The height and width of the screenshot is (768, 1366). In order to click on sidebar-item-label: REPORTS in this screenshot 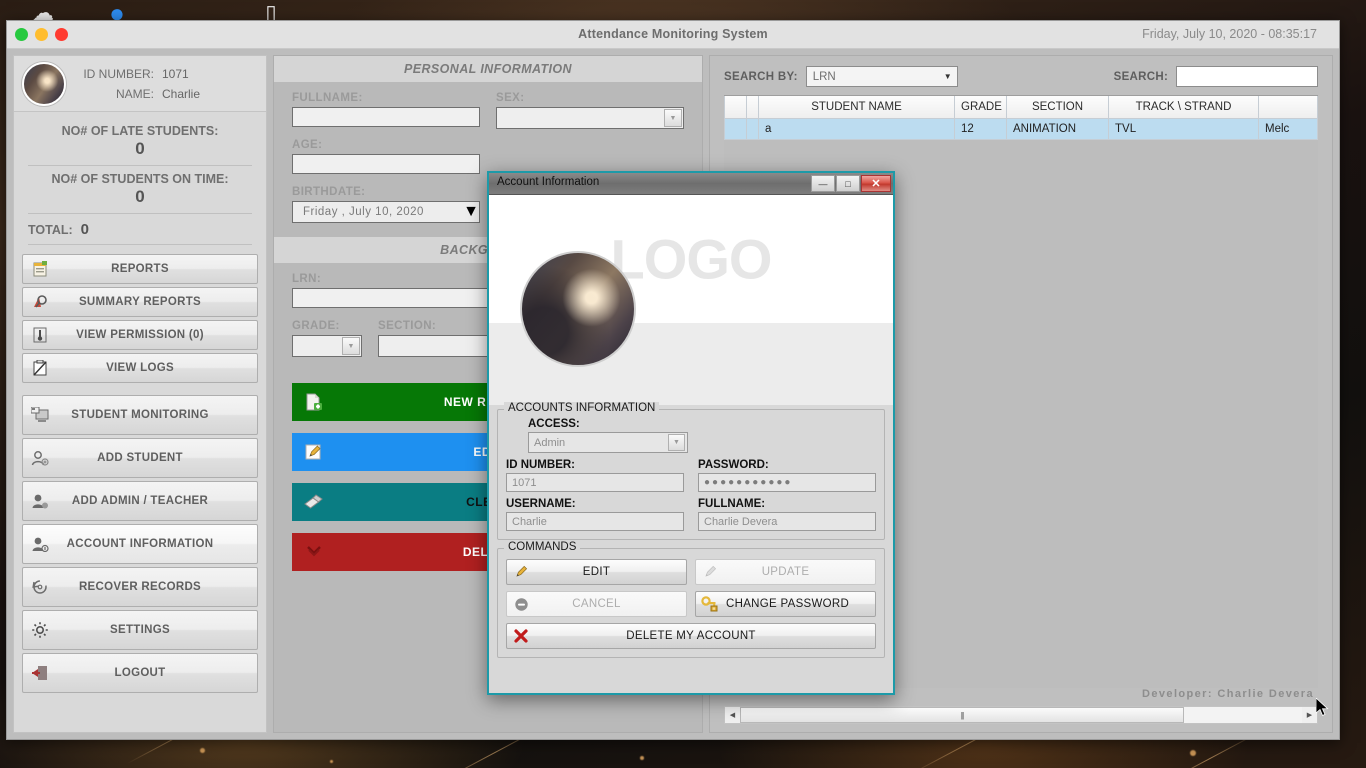, I will do `click(140, 269)`.